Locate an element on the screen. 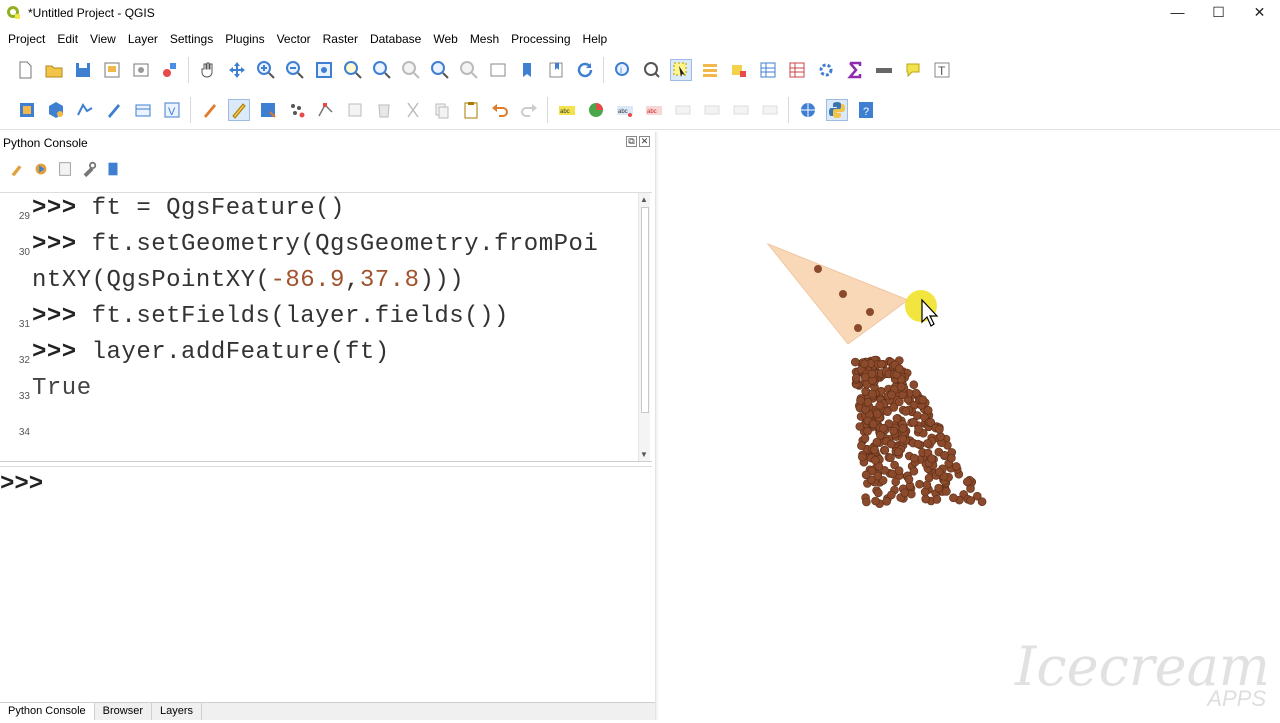 This screenshot has width=1280, height=723. menu-view: View is located at coordinates (99, 39).